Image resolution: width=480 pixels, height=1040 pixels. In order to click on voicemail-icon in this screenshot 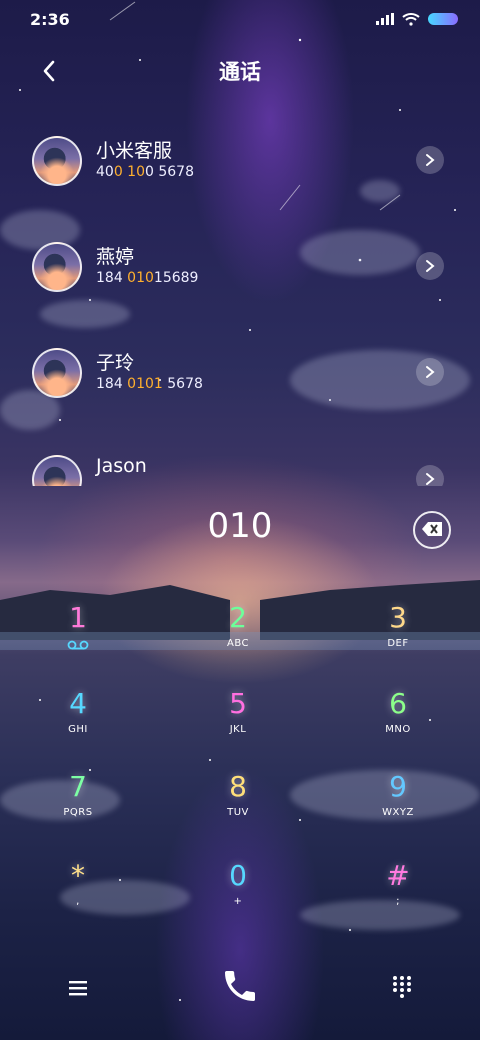, I will do `click(78, 645)`.